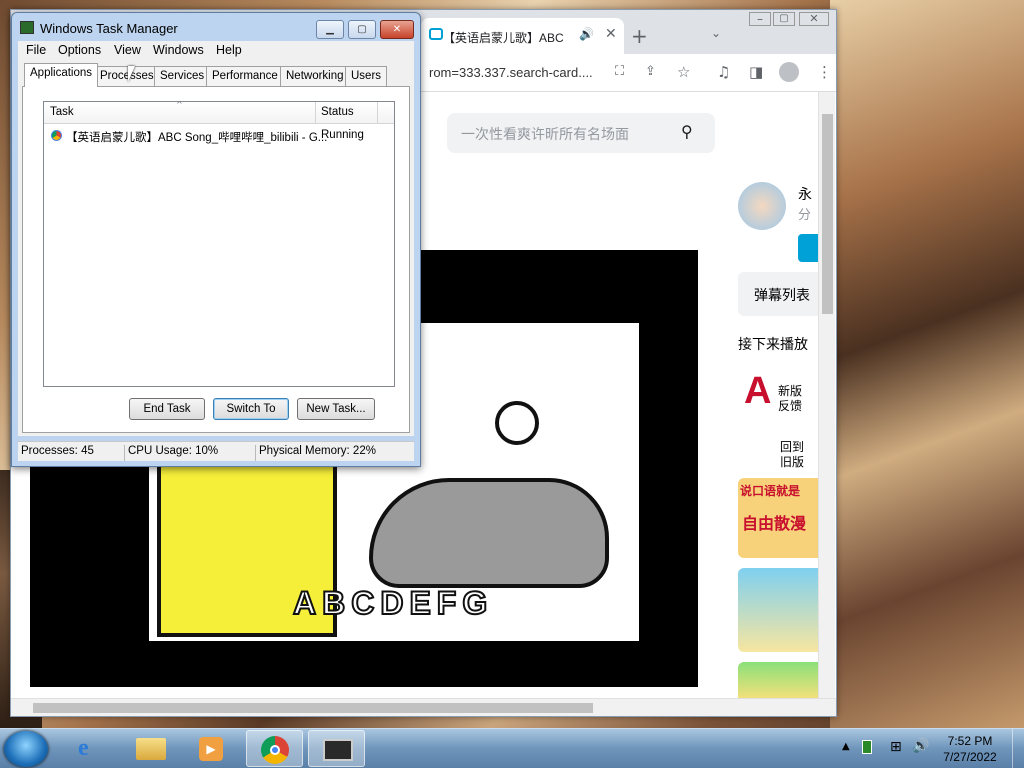 This screenshot has width=1024, height=768. What do you see at coordinates (782, 296) in the screenshot?
I see `danmaku-label: 弹幕列表` at bounding box center [782, 296].